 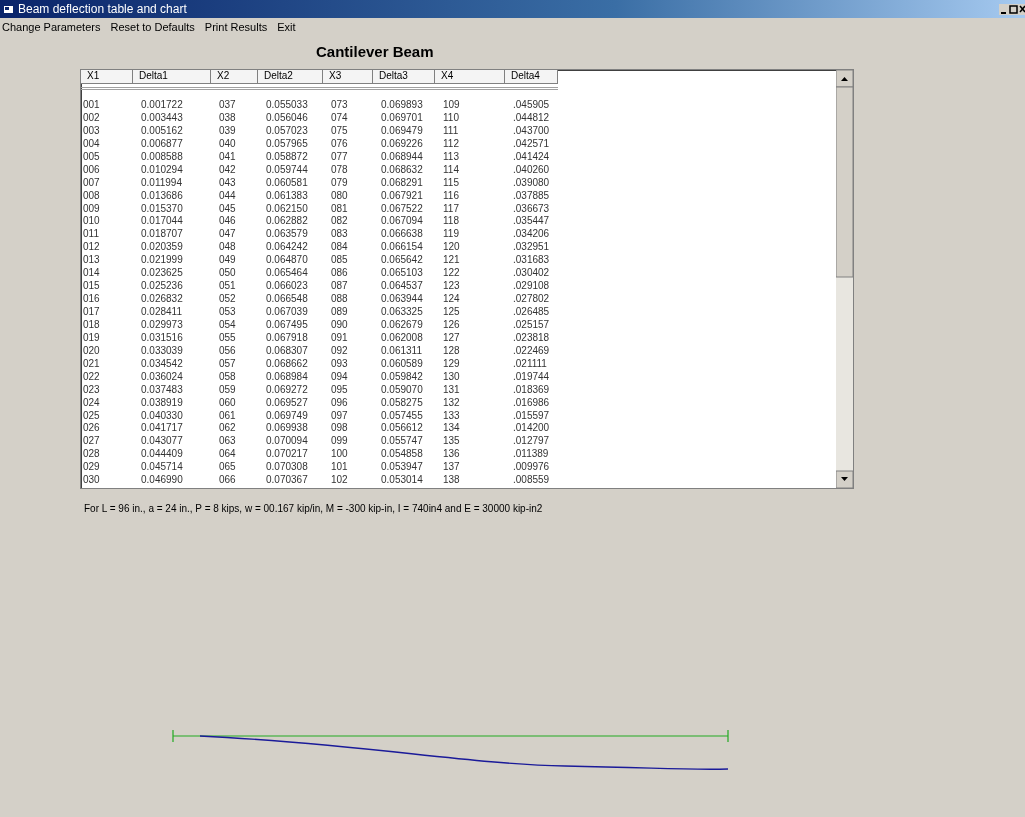 What do you see at coordinates (91, 273) in the screenshot?
I see `table-cell-text: 014` at bounding box center [91, 273].